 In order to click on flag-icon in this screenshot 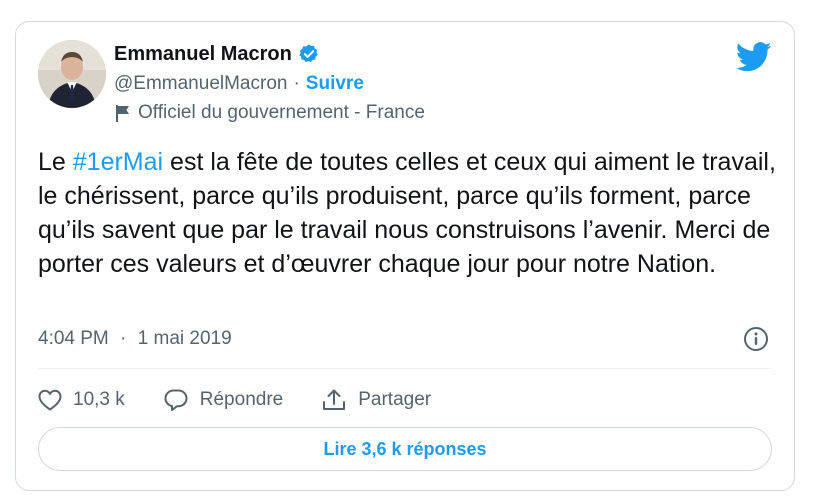, I will do `click(123, 113)`.